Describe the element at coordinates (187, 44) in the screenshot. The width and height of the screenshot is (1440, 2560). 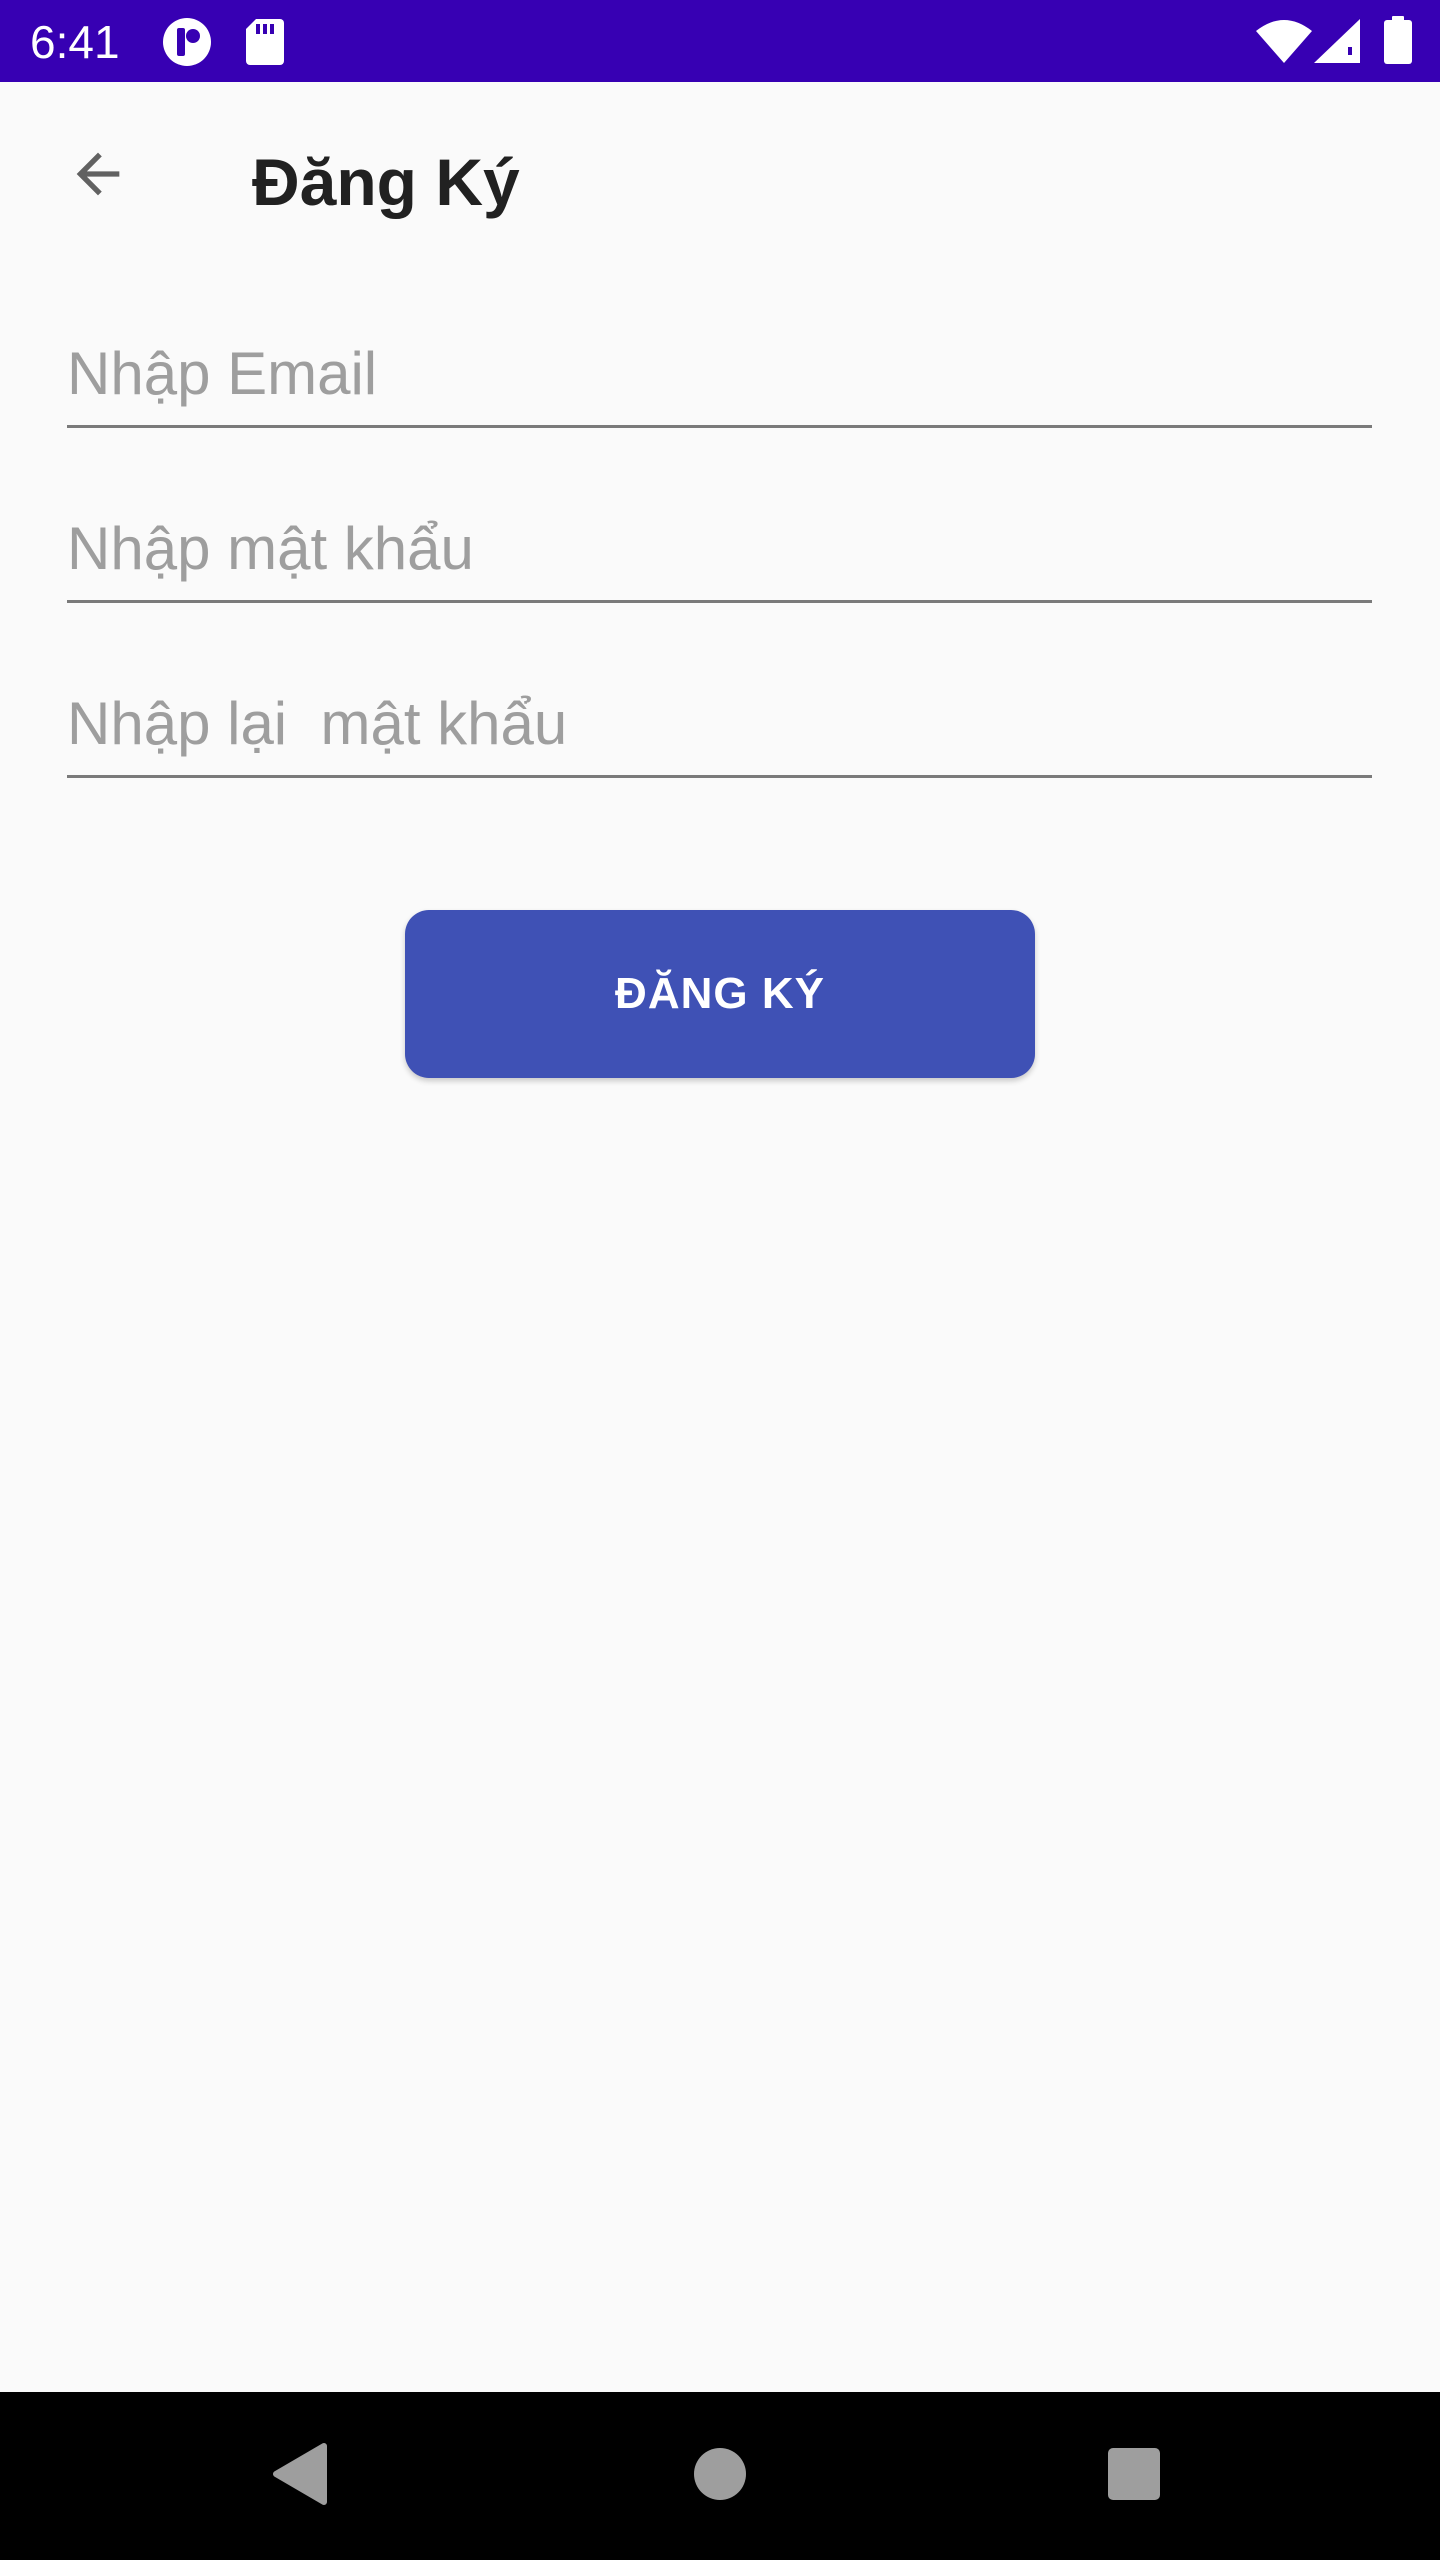
I see `notification-app-icon` at that location.